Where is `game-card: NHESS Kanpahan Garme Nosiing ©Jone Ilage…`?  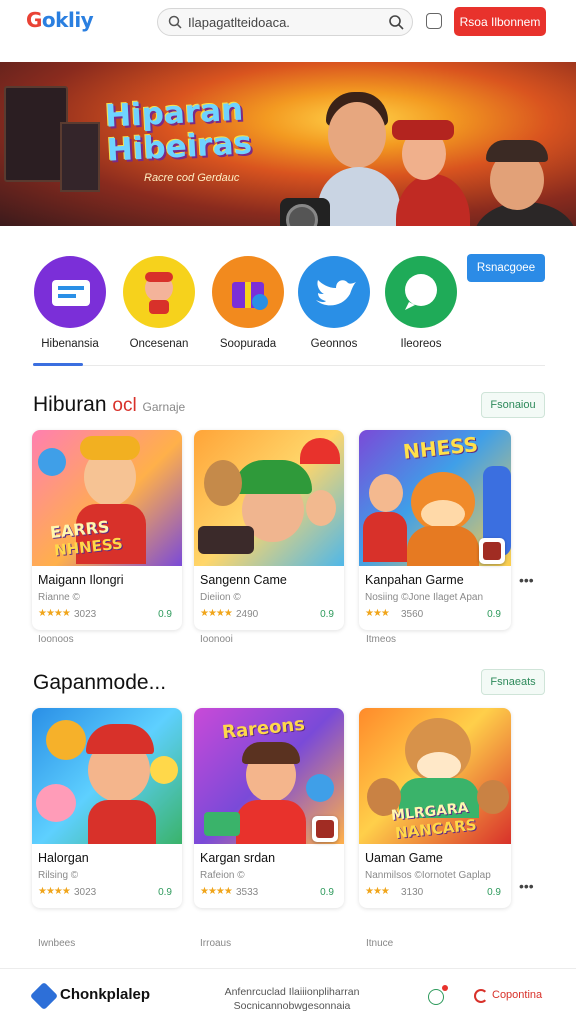
game-card: NHESS Kanpahan Garme Nosiing ©Jone Ilage… is located at coordinates (435, 530).